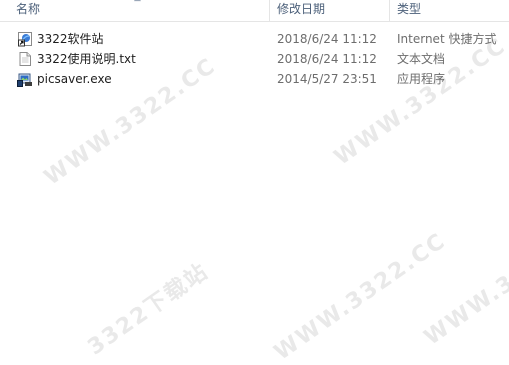 This screenshot has width=509, height=365. Describe the element at coordinates (421, 79) in the screenshot. I see `file-type: 应用程序` at that location.